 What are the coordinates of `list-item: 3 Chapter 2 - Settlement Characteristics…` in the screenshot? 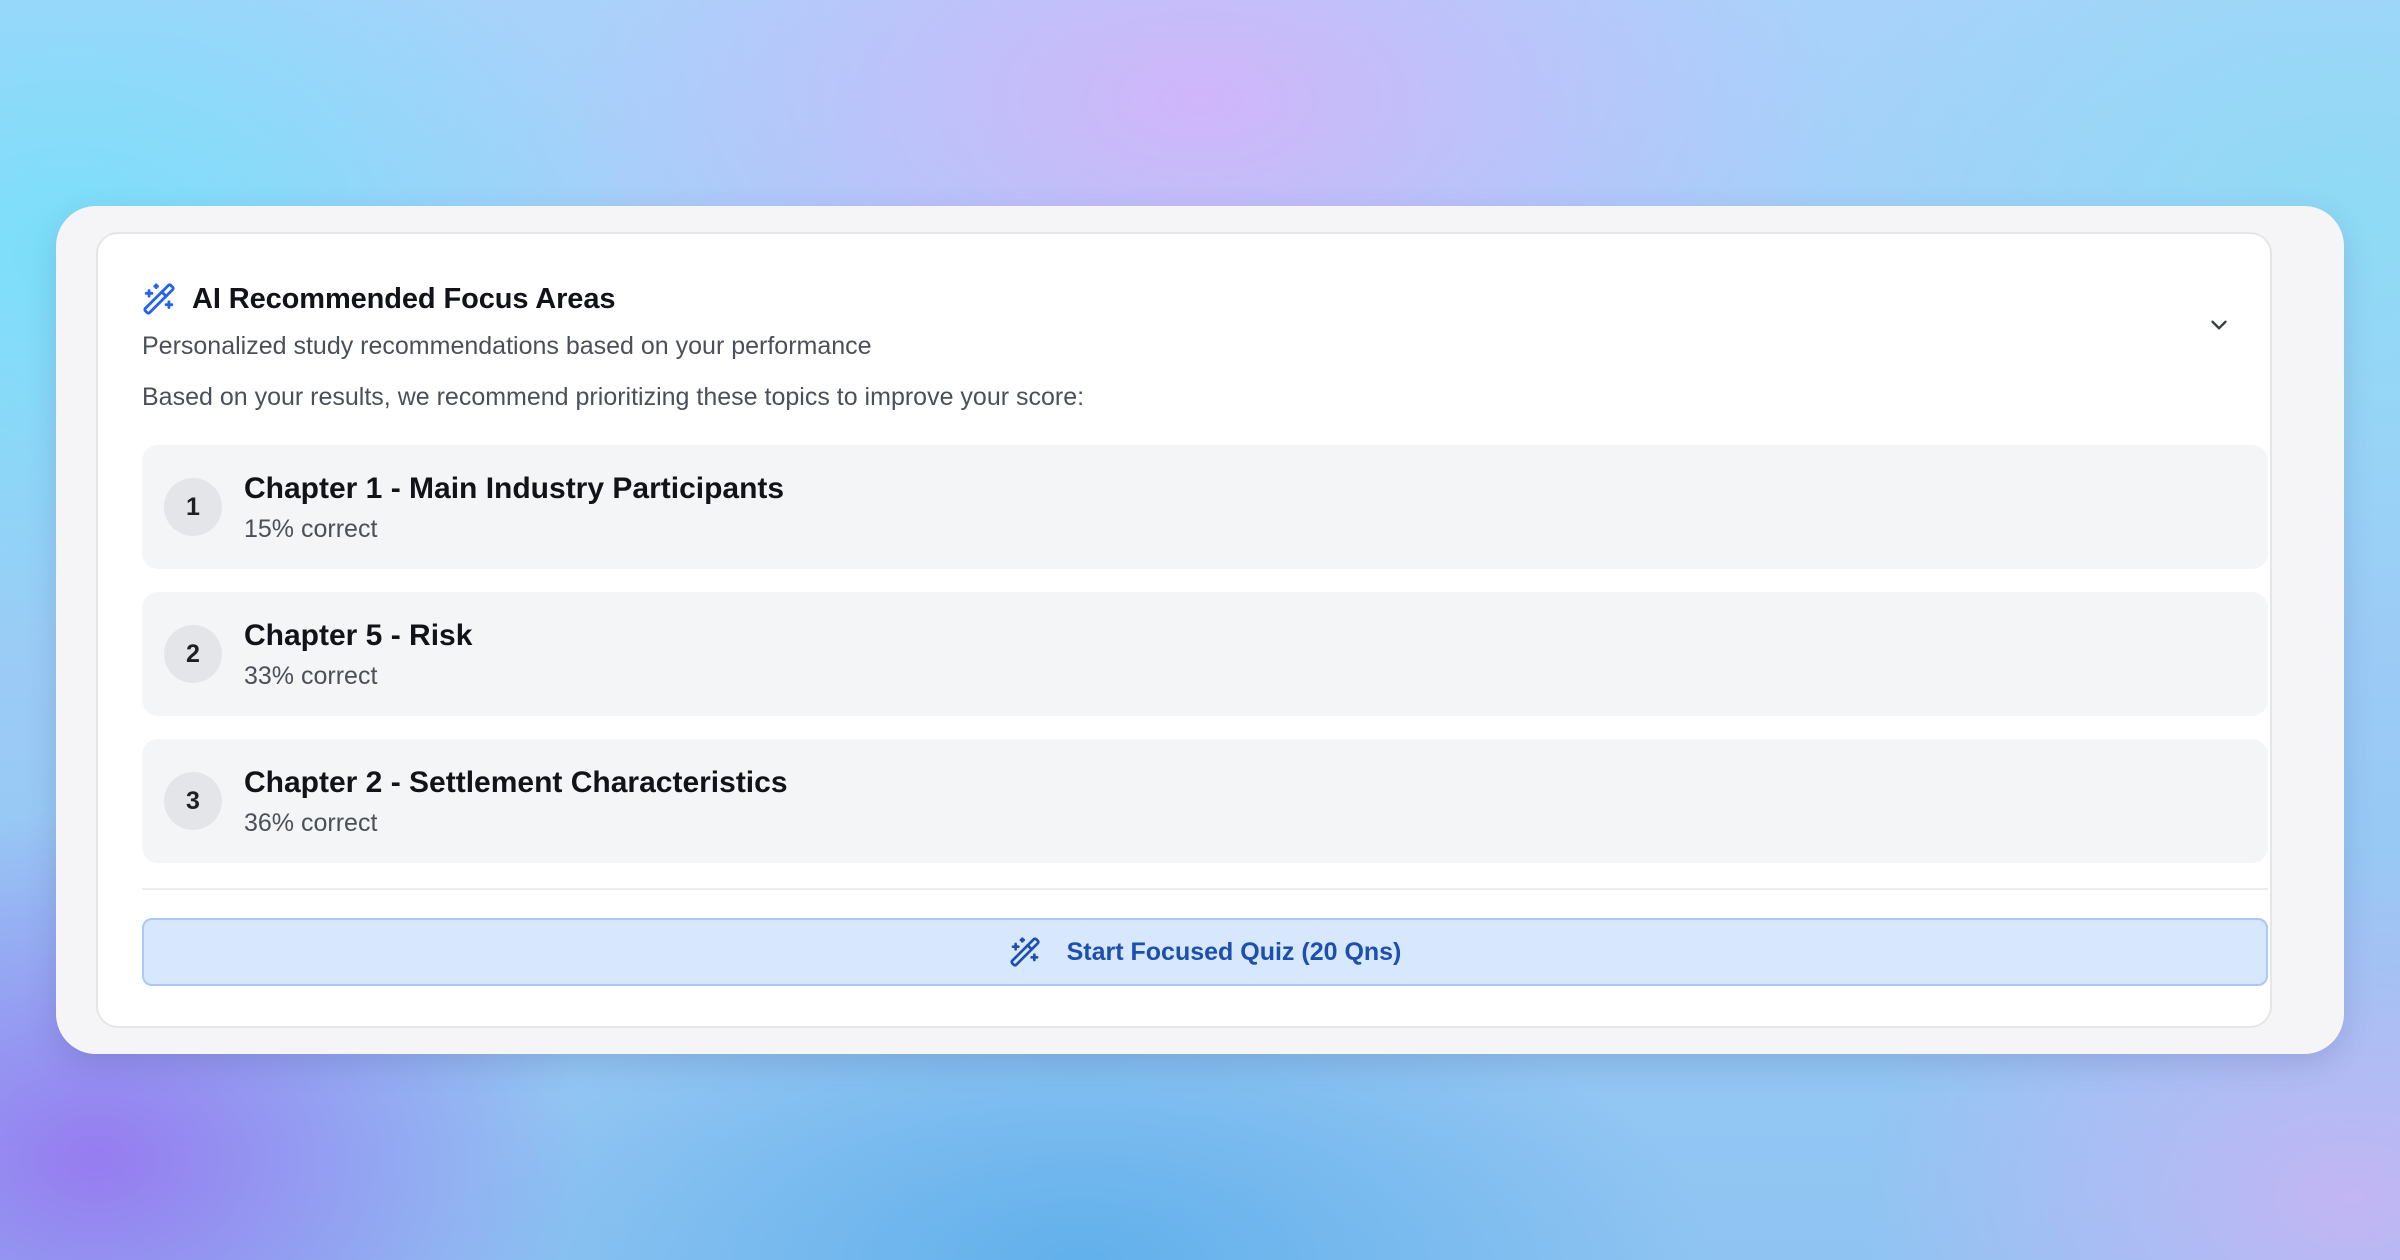 It's located at (1205, 801).